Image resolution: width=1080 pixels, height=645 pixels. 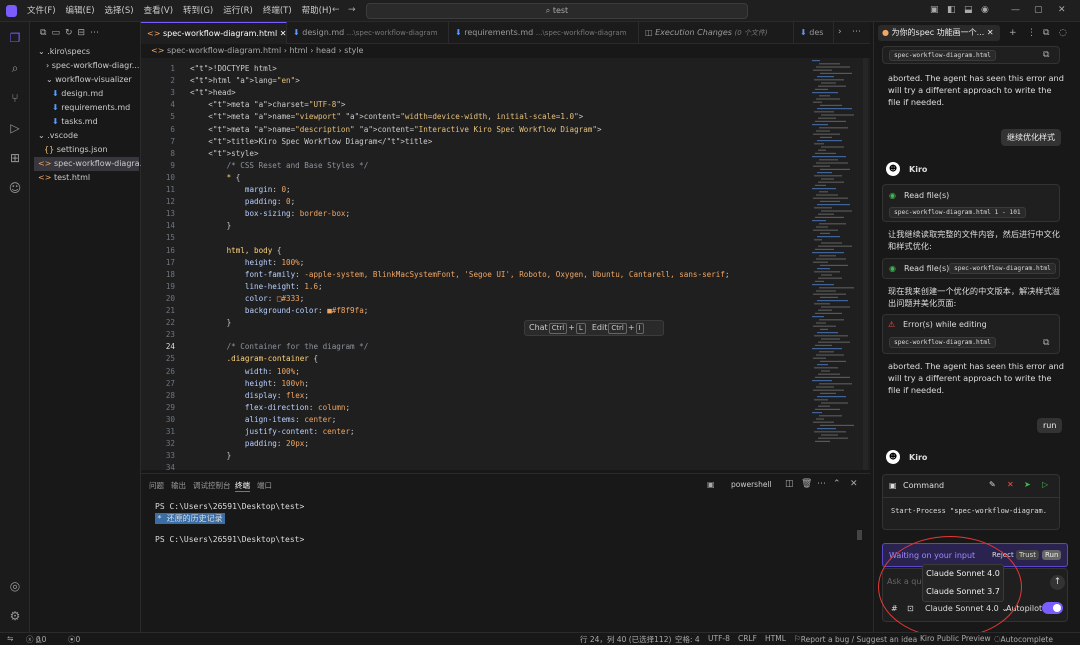 What do you see at coordinates (840, 32) in the screenshot?
I see `tab-scroll-icon: ›` at bounding box center [840, 32].